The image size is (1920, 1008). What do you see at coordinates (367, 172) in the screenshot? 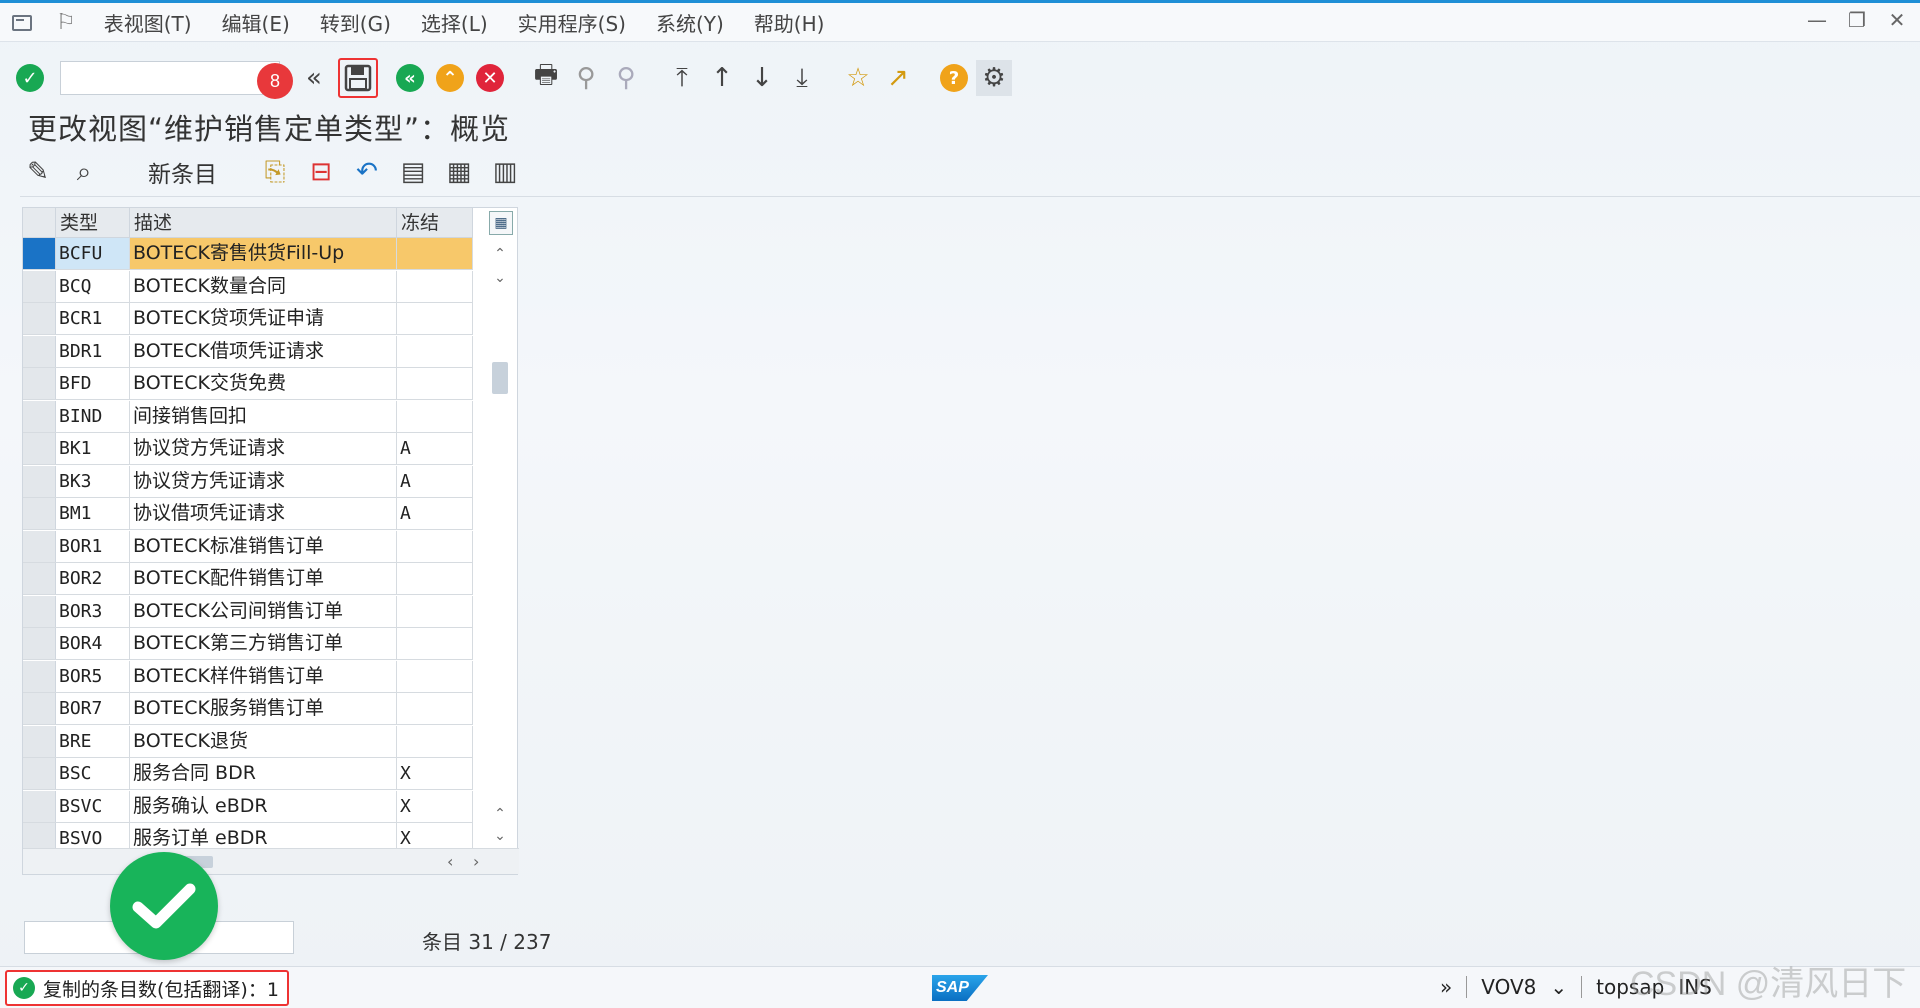
I see `undo-change-button: ↶` at bounding box center [367, 172].